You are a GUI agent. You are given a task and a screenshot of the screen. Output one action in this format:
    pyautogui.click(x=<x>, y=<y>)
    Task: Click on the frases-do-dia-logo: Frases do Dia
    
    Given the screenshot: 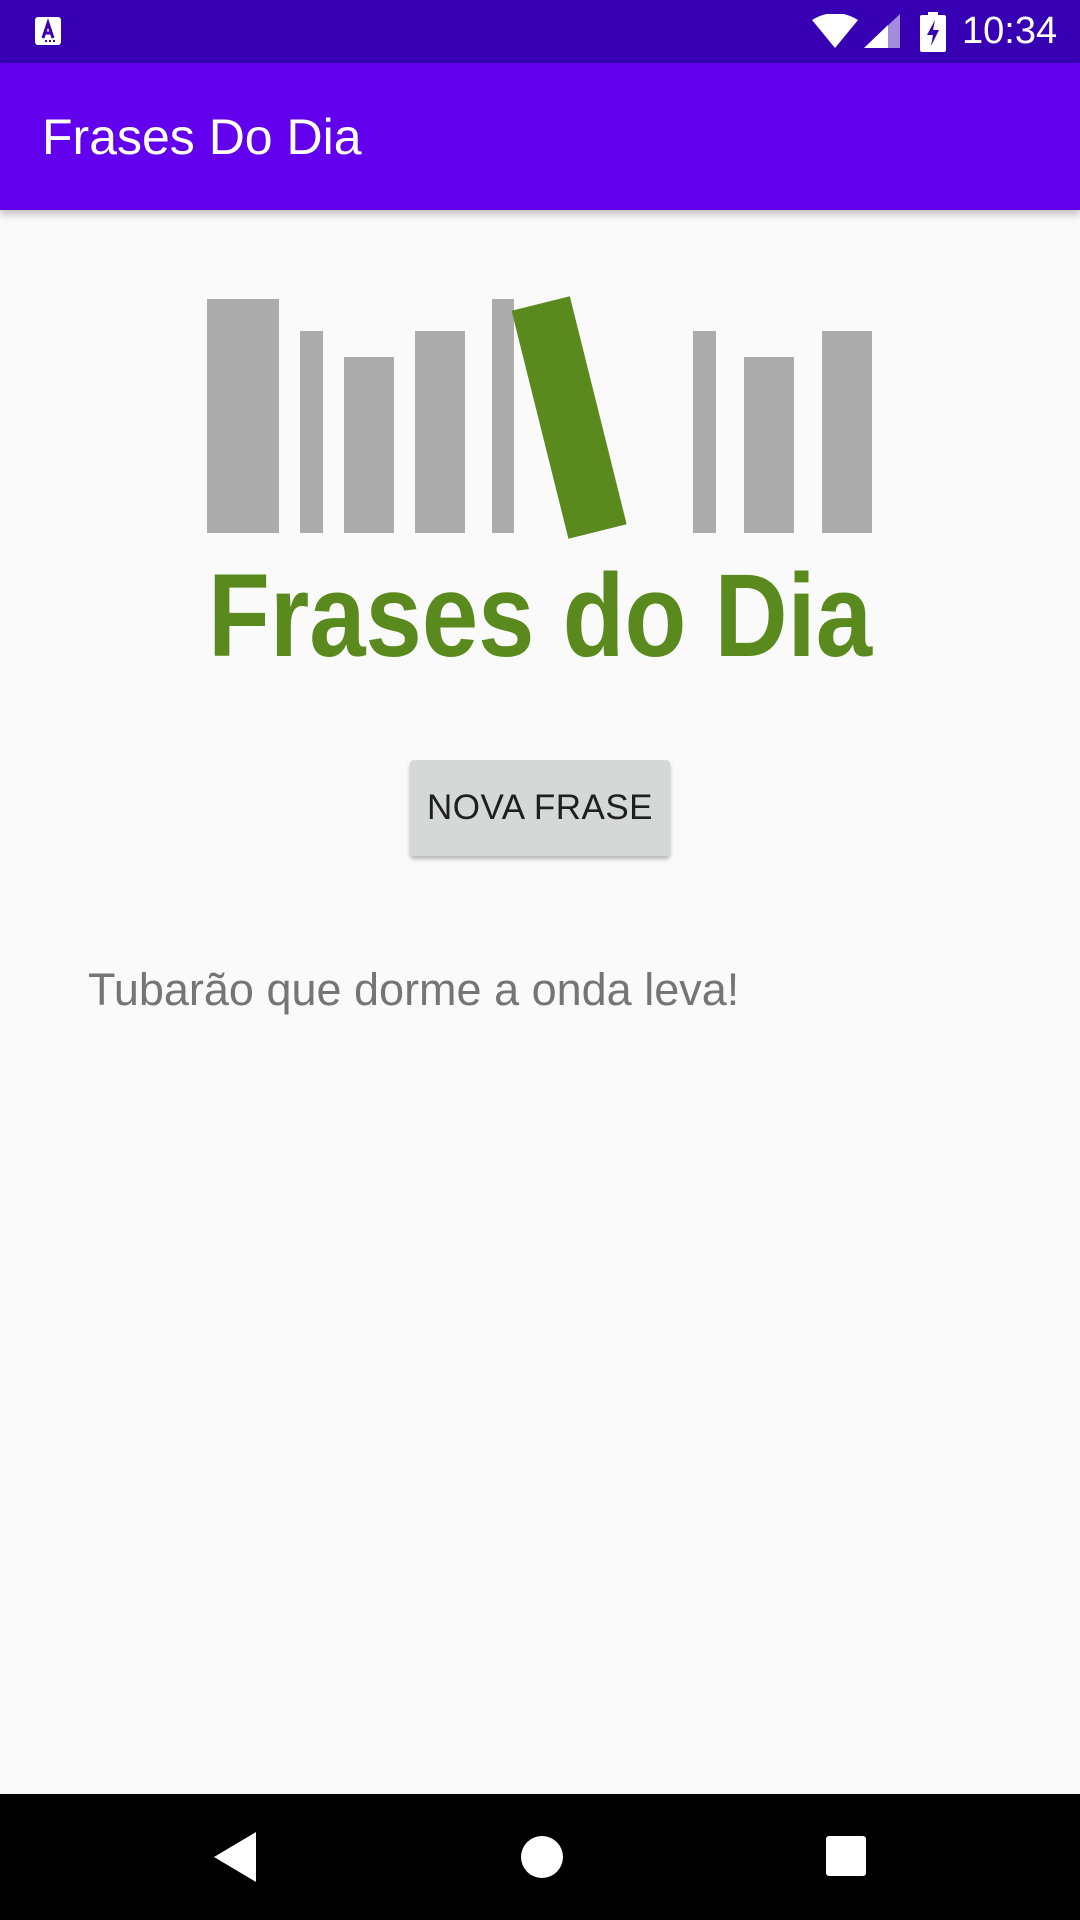 What is the action you would take?
    pyautogui.click(x=540, y=483)
    